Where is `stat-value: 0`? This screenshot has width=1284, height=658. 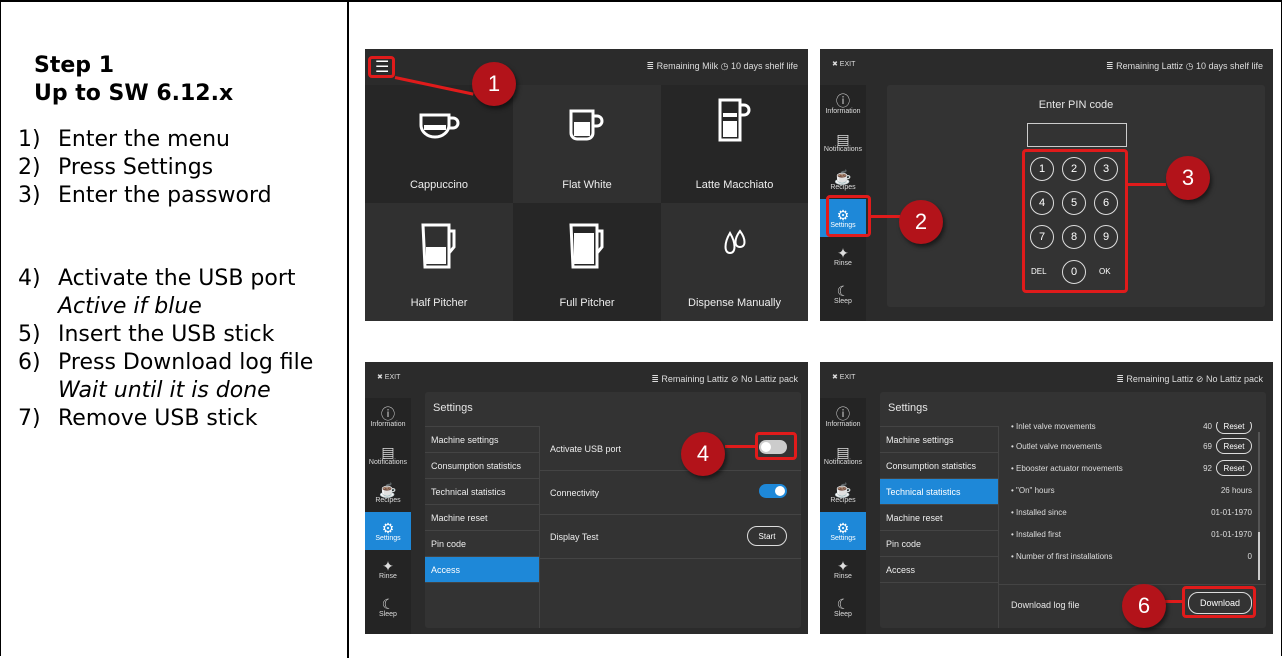 stat-value: 0 is located at coordinates (1249, 556).